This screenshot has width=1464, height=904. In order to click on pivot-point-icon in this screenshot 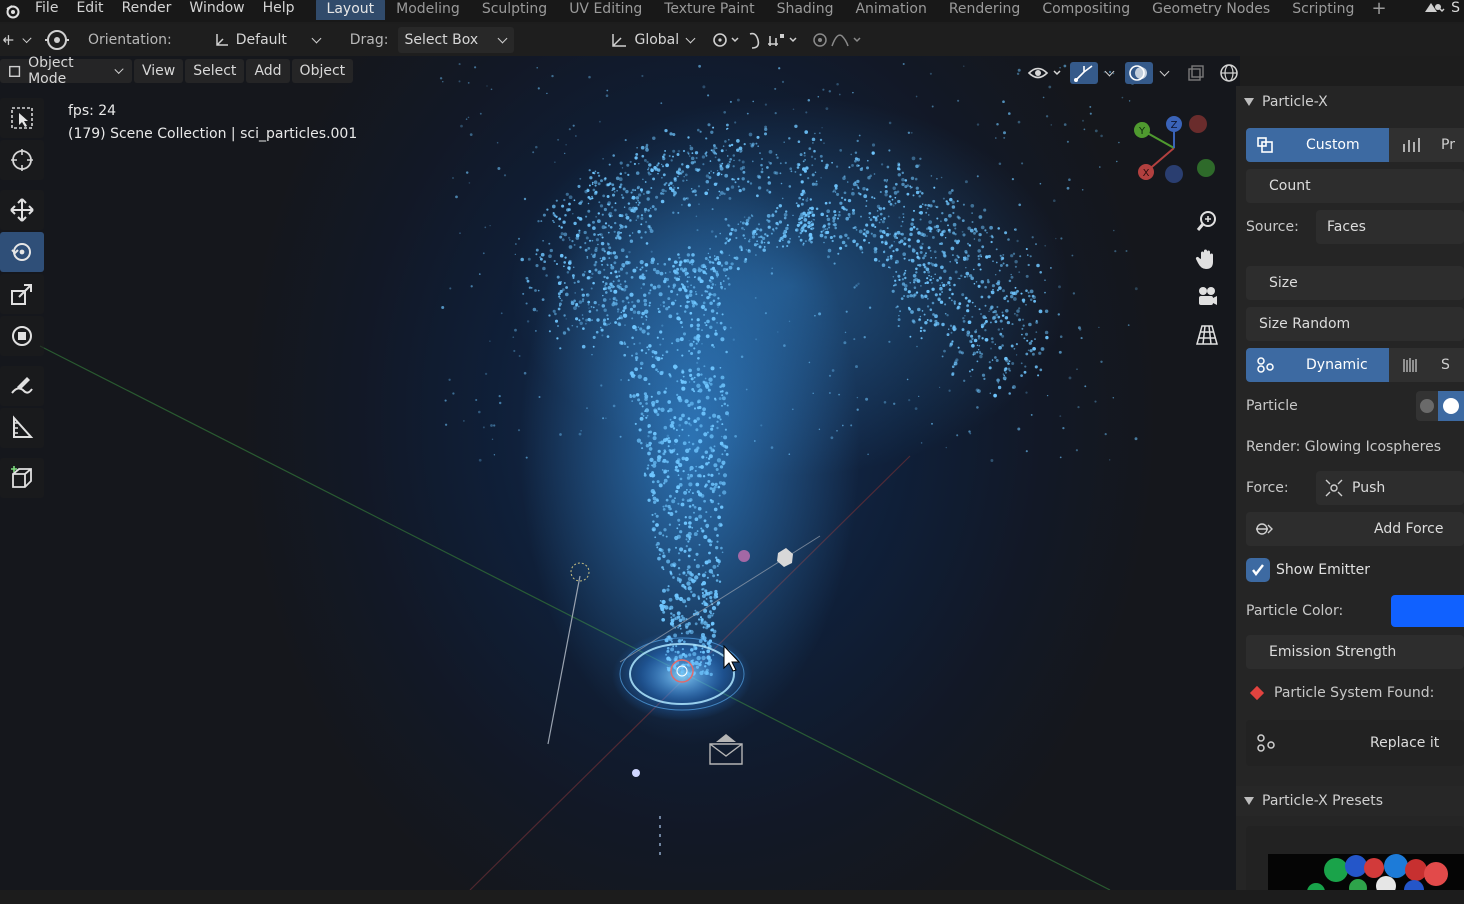, I will do `click(728, 40)`.